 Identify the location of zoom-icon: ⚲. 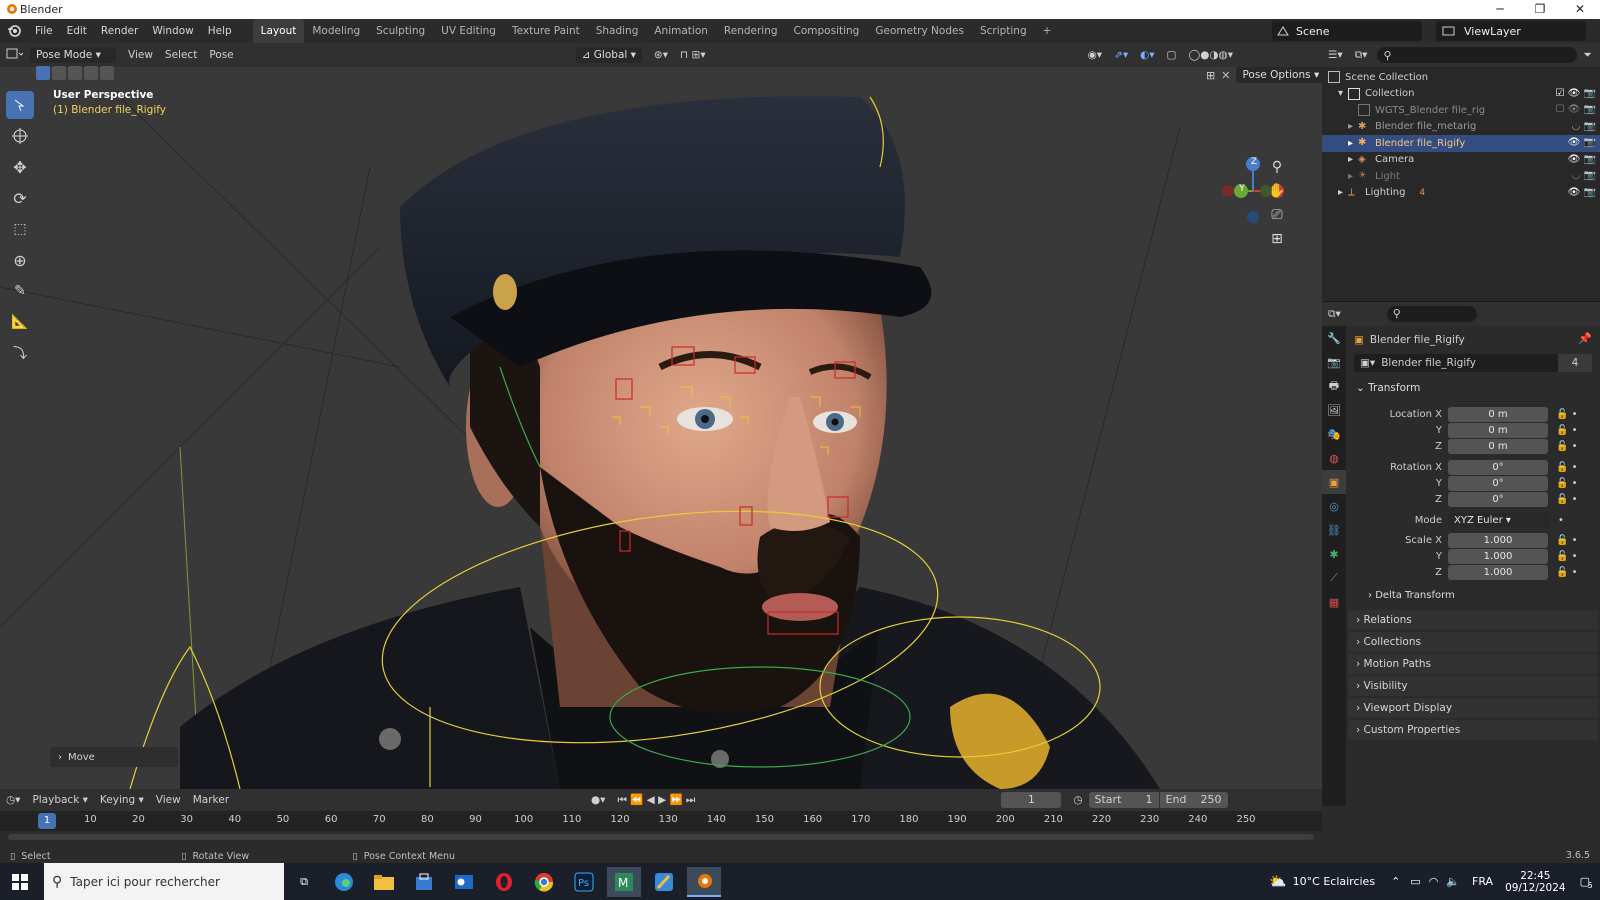
(1277, 171).